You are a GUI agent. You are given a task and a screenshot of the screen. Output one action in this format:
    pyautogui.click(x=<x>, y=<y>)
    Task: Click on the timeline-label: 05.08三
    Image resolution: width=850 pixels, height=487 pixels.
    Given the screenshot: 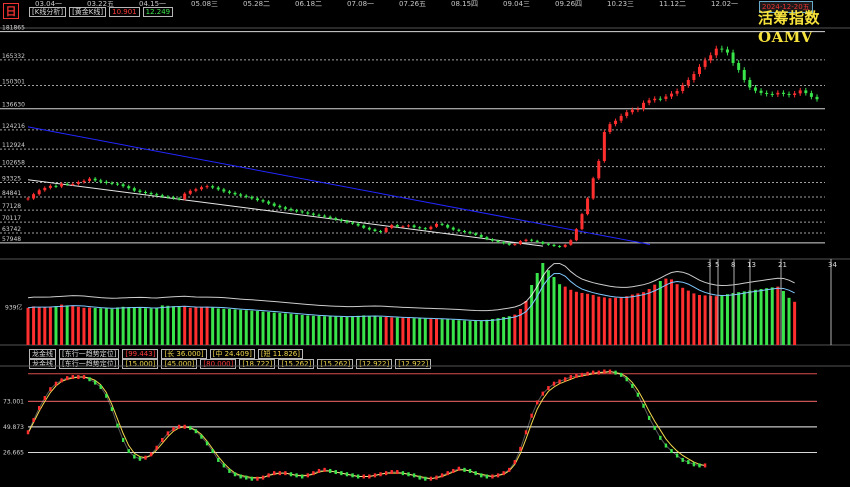 What is the action you would take?
    pyautogui.click(x=204, y=4)
    